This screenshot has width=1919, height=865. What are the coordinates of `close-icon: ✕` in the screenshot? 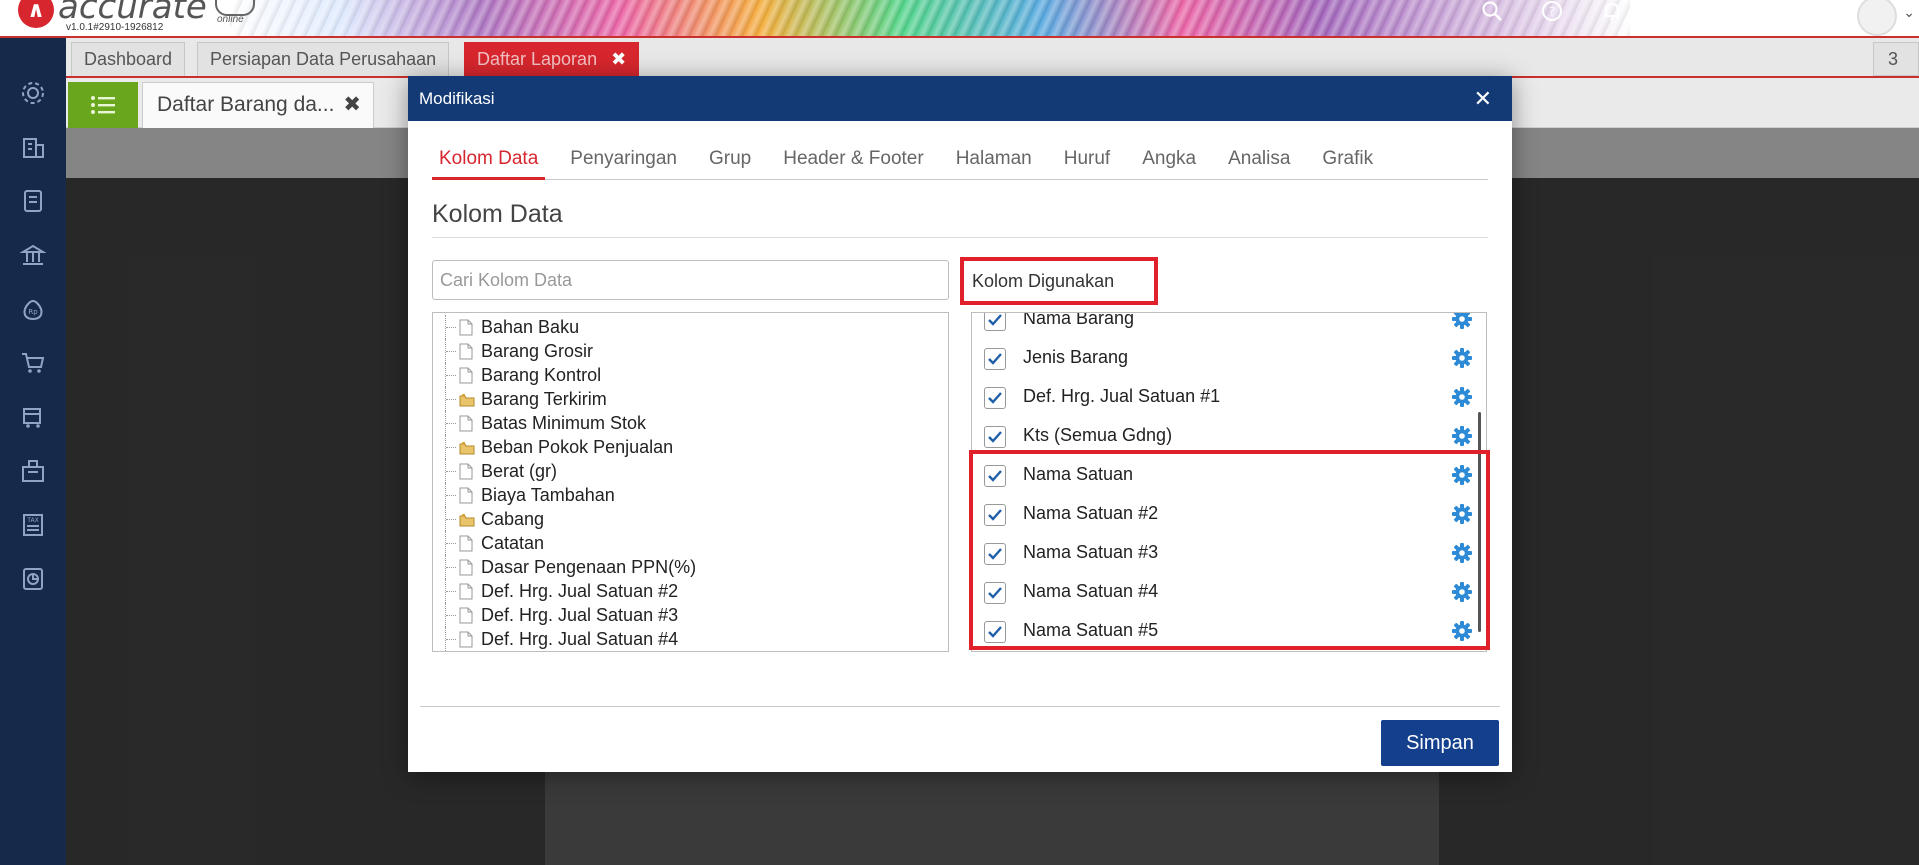 It's located at (1483, 98).